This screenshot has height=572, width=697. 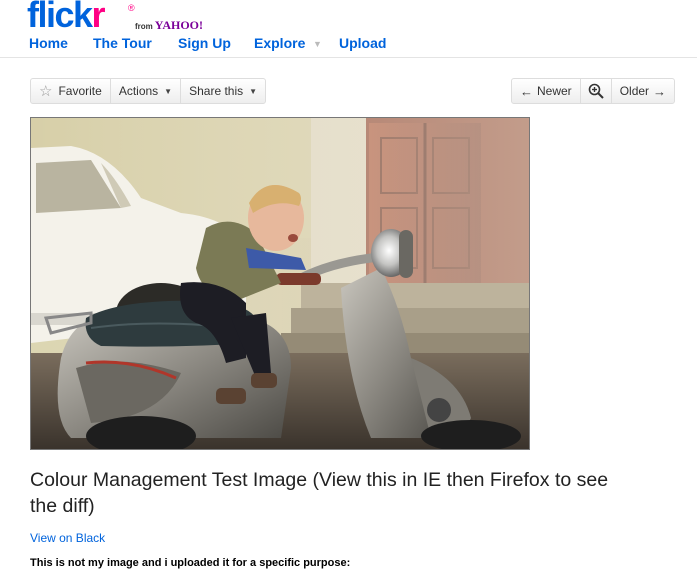 I want to click on newer-label: Newer, so click(x=554, y=91).